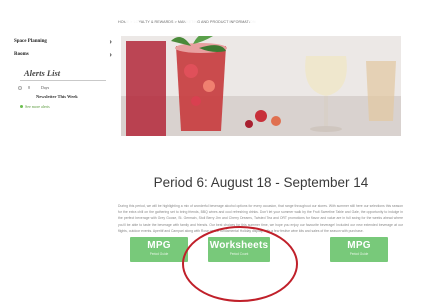  I want to click on worksheets-button-sub: Period Count, so click(239, 254).